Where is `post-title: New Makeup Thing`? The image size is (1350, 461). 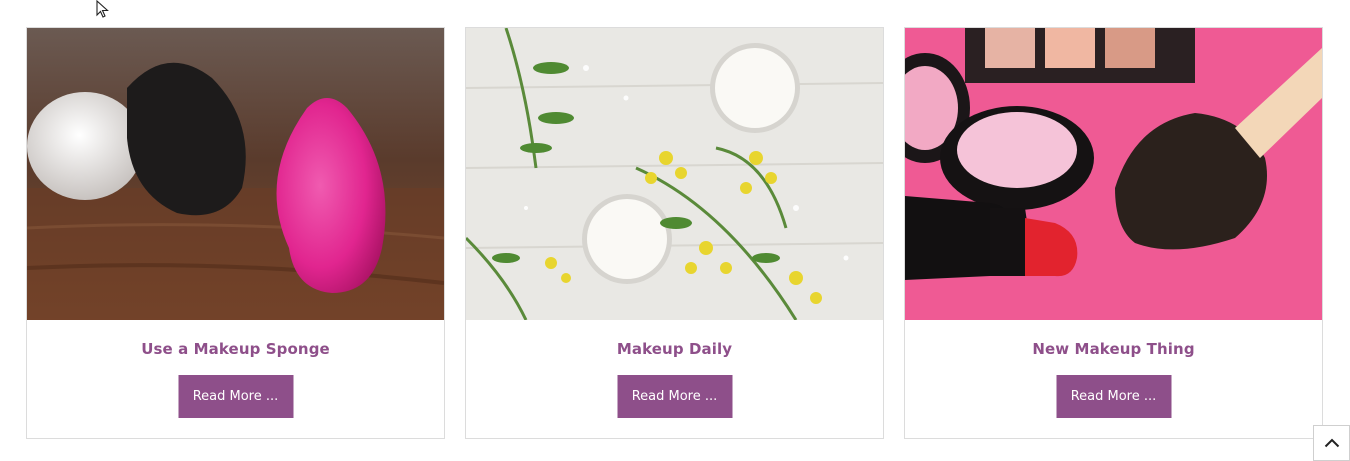
post-title: New Makeup Thing is located at coordinates (1113, 349).